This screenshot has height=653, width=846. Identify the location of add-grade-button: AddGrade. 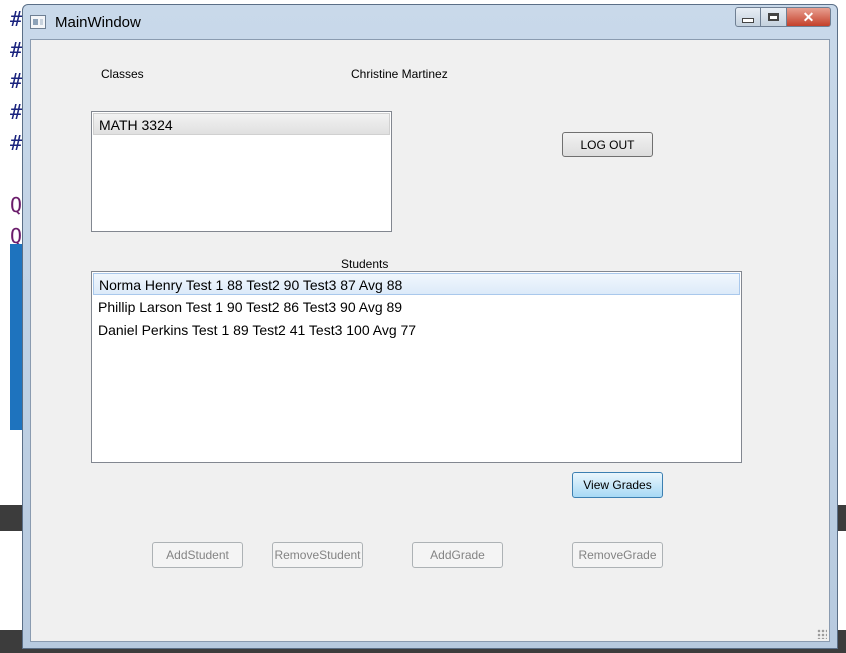
(457, 555).